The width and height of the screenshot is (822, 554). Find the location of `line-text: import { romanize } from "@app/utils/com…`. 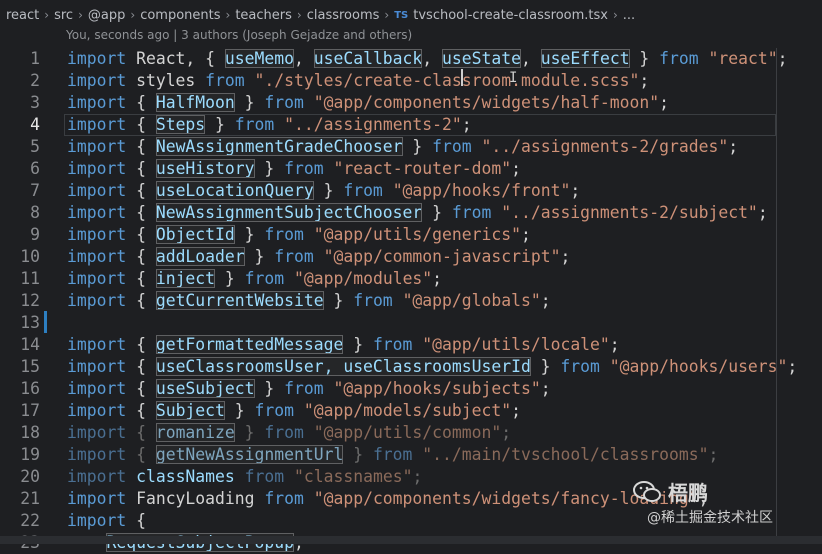

line-text: import { romanize } from "@app/utils/com… is located at coordinates (289, 432).